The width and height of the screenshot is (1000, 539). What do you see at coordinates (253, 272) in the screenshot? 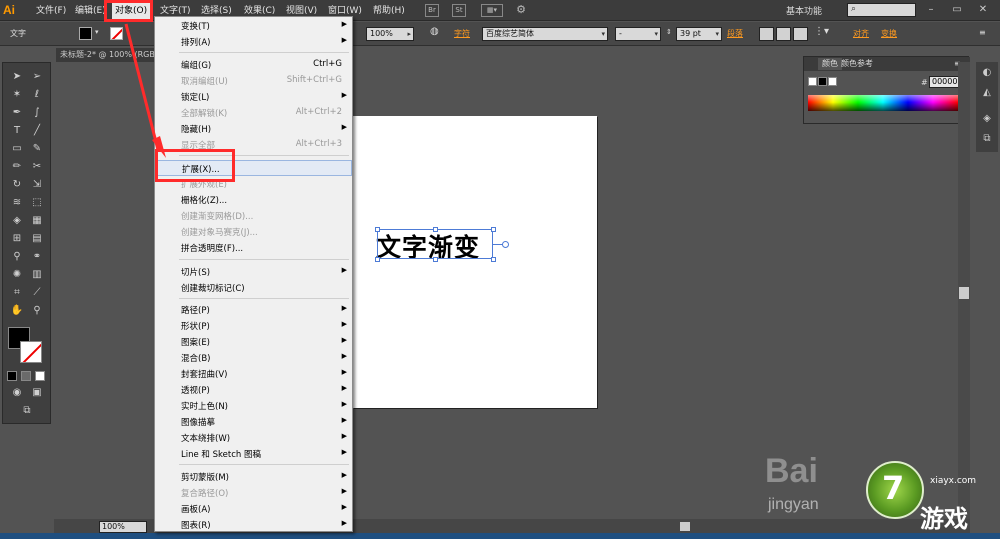
I see `menu-item: 切片(S) ▶` at bounding box center [253, 272].